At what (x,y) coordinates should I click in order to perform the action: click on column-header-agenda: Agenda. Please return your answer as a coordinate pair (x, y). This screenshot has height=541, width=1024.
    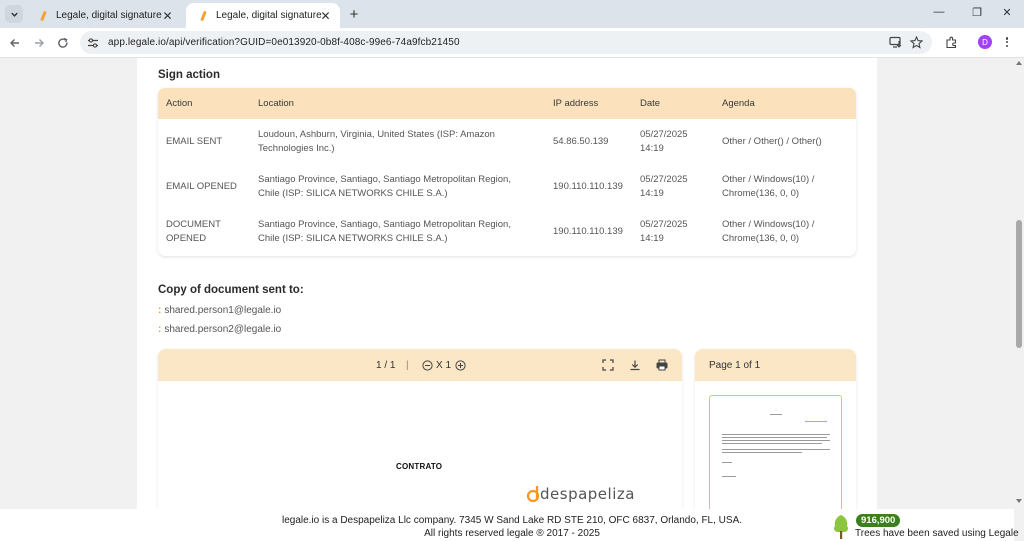
    Looking at the image, I should click on (738, 103).